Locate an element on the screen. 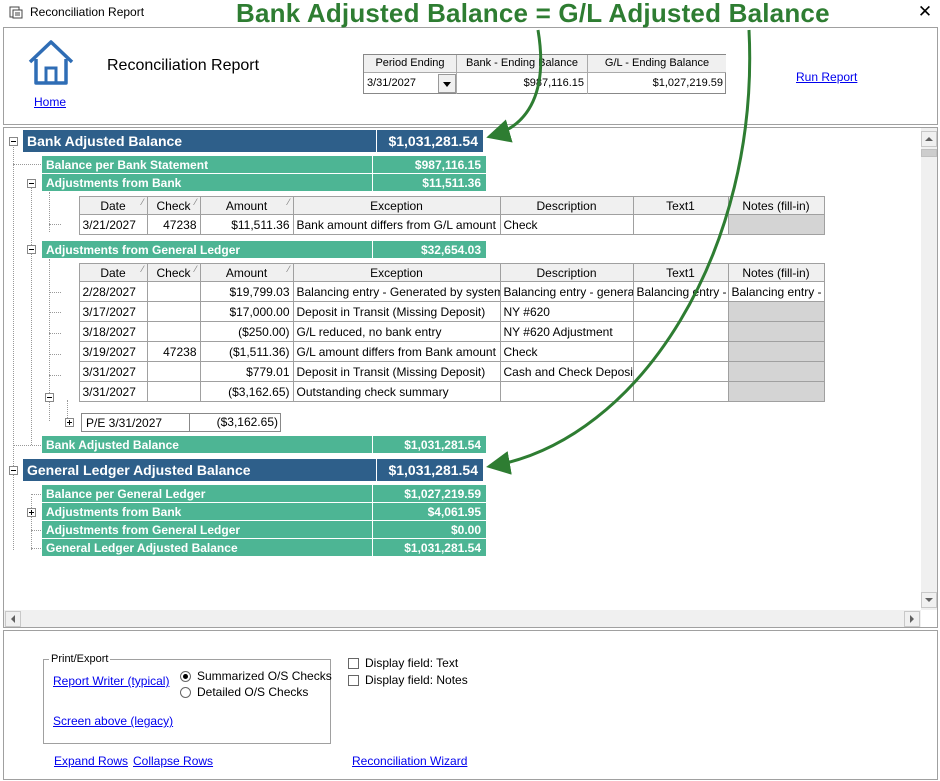 The width and height of the screenshot is (940, 781). reconciliation-wizard-link: Reconciliation Wizard is located at coordinates (409, 761).